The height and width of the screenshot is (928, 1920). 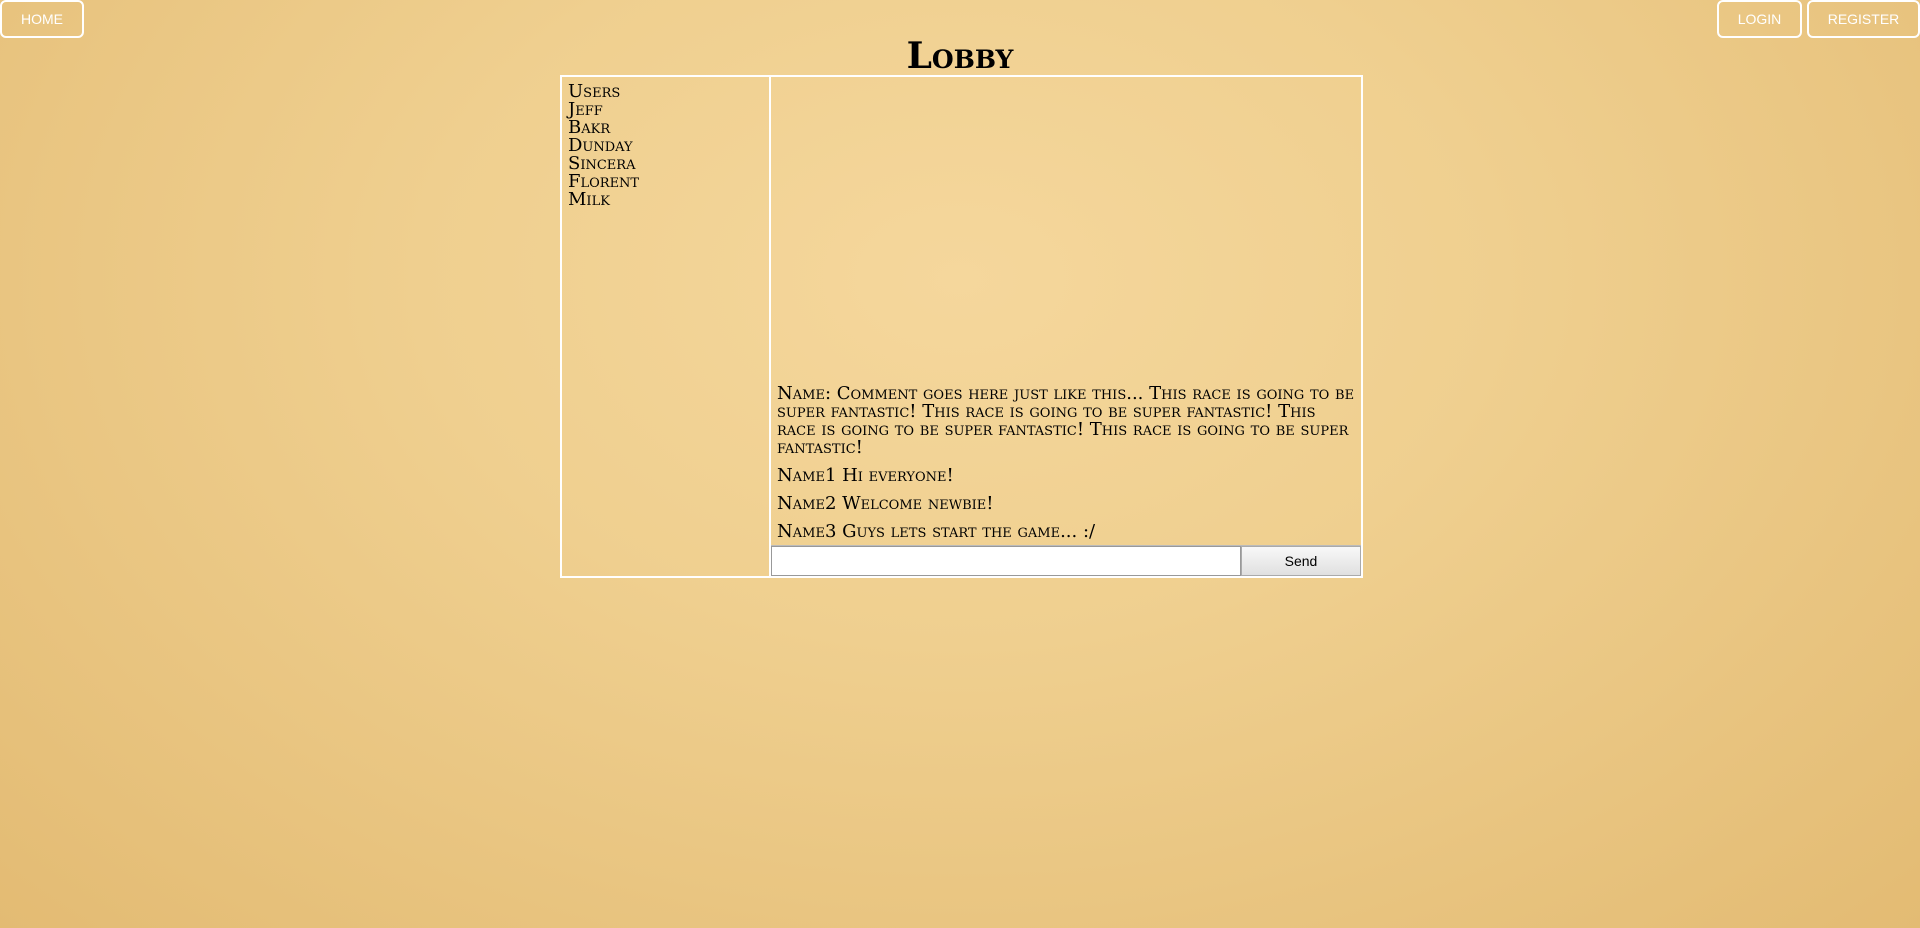 What do you see at coordinates (936, 531) in the screenshot?
I see `chat-message: Name3 Guys lets start the game... :/` at bounding box center [936, 531].